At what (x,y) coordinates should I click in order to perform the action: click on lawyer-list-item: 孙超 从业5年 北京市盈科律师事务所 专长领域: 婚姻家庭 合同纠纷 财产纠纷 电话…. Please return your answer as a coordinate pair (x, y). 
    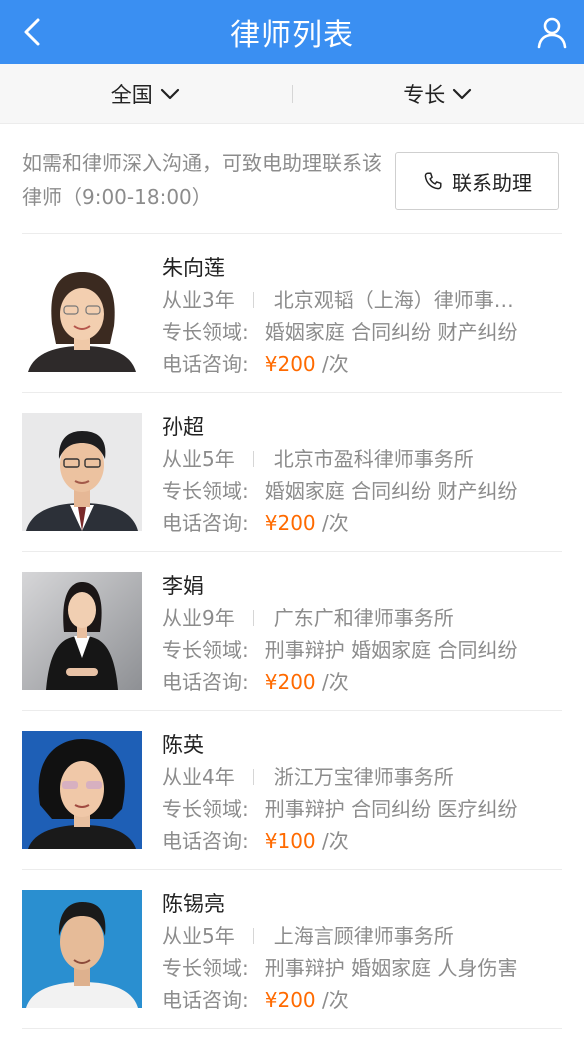
    Looking at the image, I should click on (292, 472).